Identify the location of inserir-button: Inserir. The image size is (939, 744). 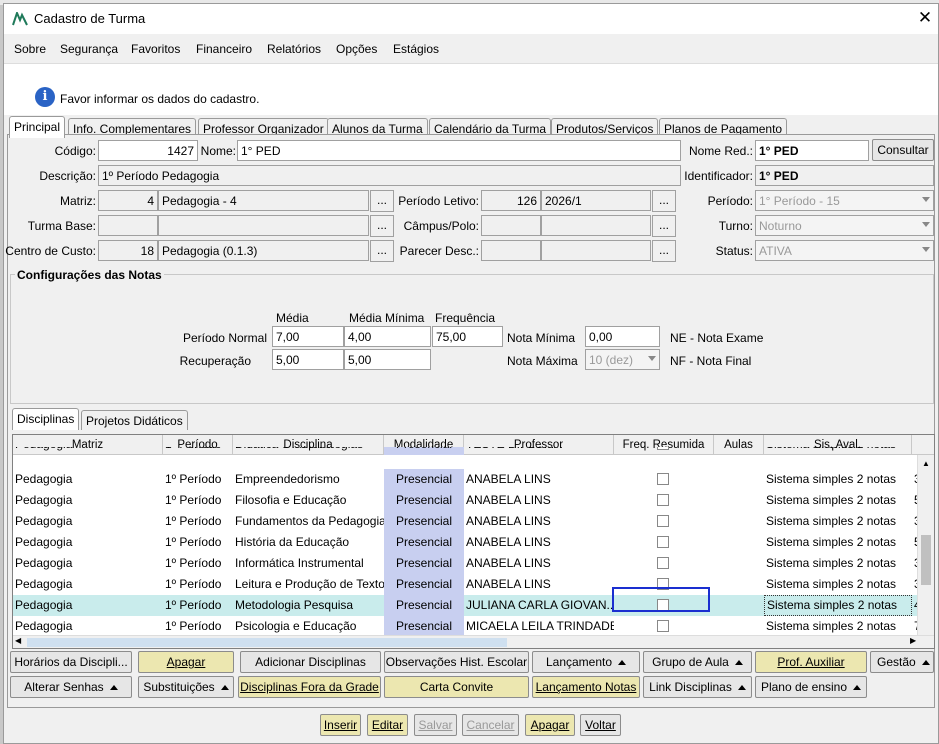
(340, 725).